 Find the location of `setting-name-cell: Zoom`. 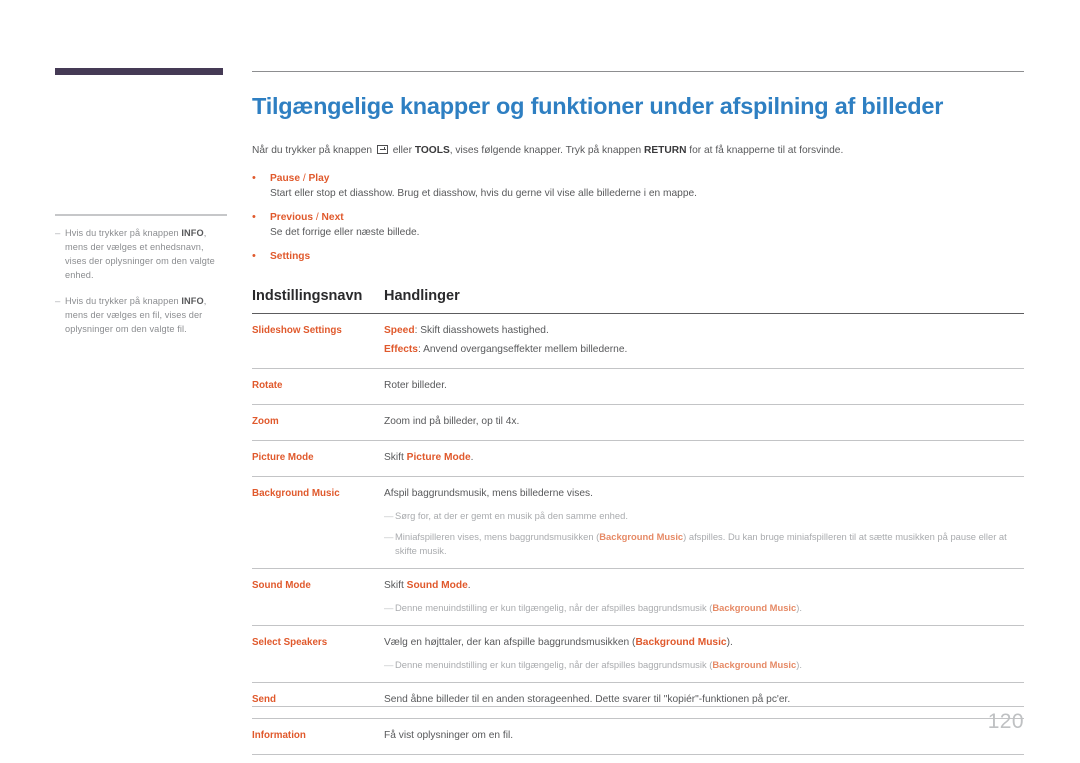

setting-name-cell: Zoom is located at coordinates (318, 422).